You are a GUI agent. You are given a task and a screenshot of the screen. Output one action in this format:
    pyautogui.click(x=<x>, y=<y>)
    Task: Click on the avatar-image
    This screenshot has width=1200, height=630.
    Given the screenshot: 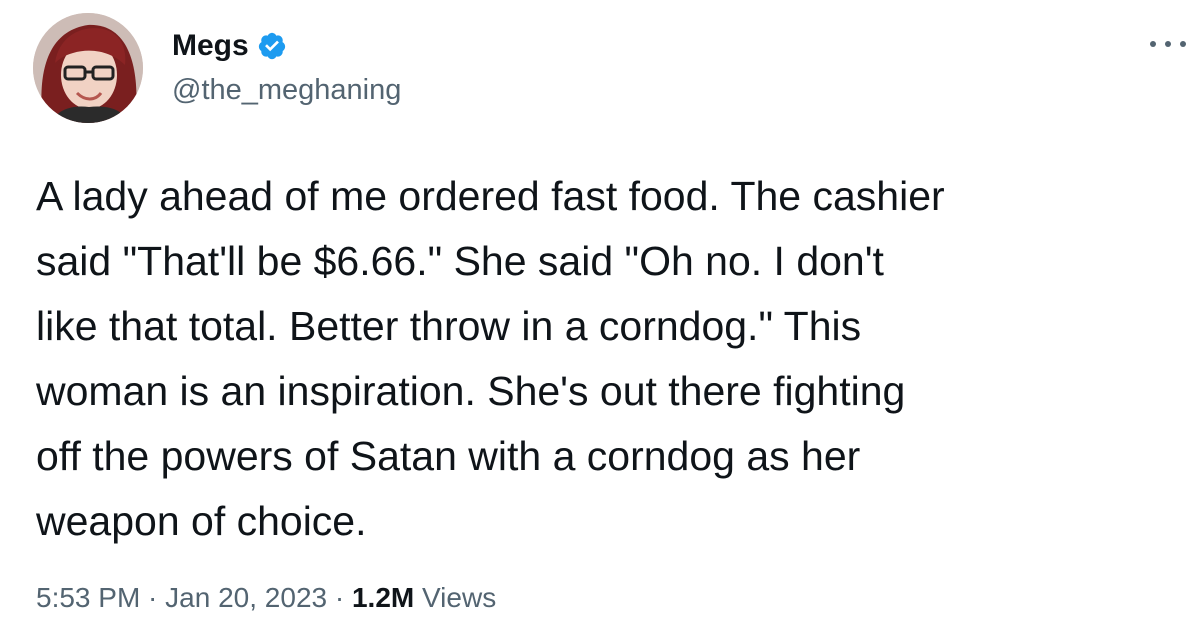 What is the action you would take?
    pyautogui.click(x=88, y=68)
    